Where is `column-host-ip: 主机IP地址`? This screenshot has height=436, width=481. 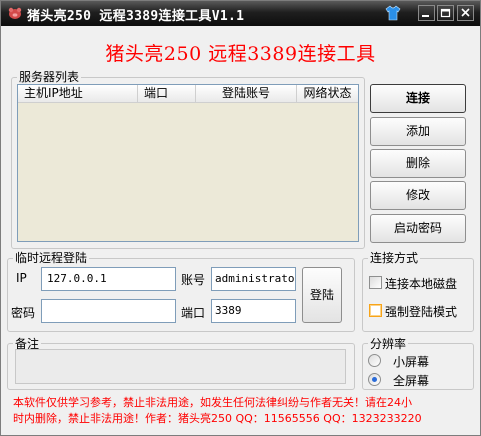 column-host-ip: 主机IP地址 is located at coordinates (78, 94).